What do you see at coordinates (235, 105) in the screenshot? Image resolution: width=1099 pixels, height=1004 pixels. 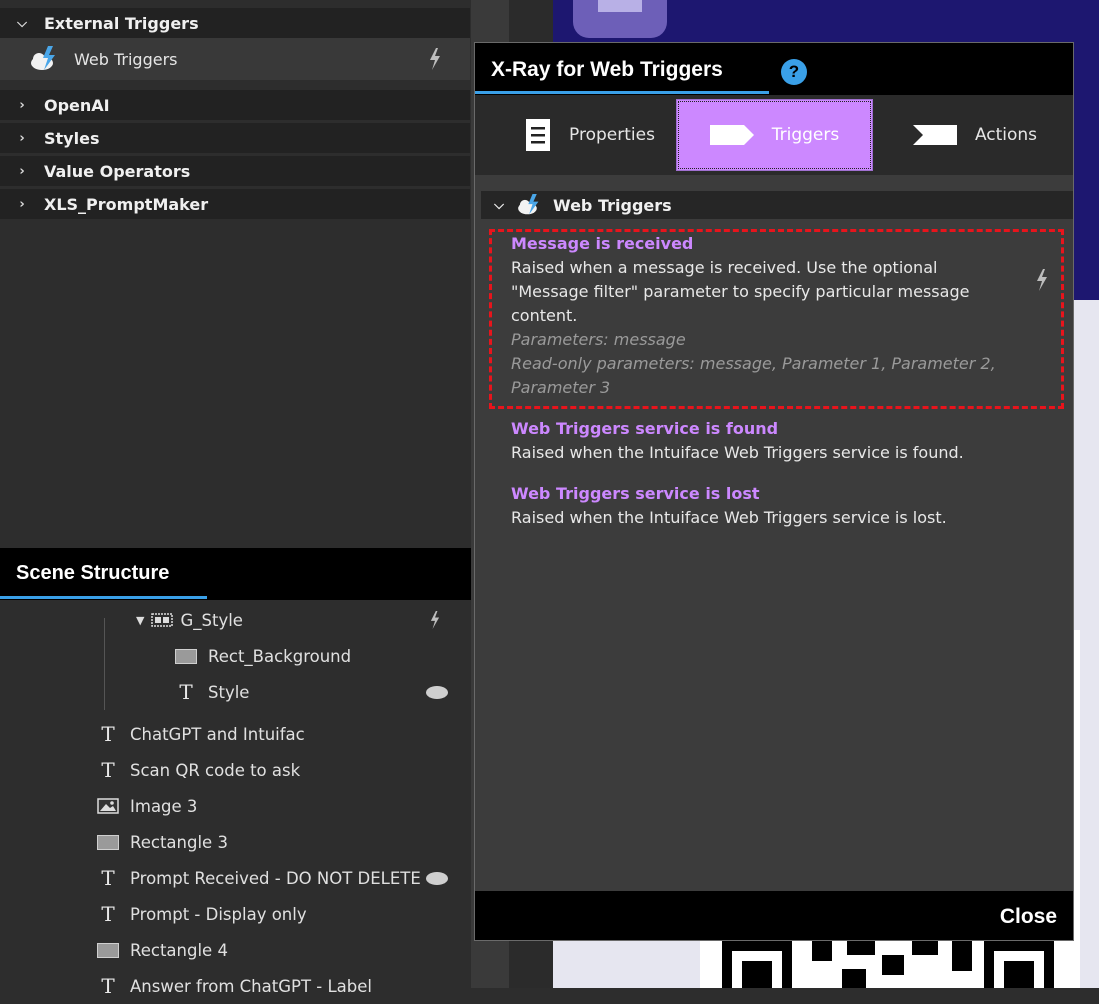 I see `category-openai: › OpenAI` at bounding box center [235, 105].